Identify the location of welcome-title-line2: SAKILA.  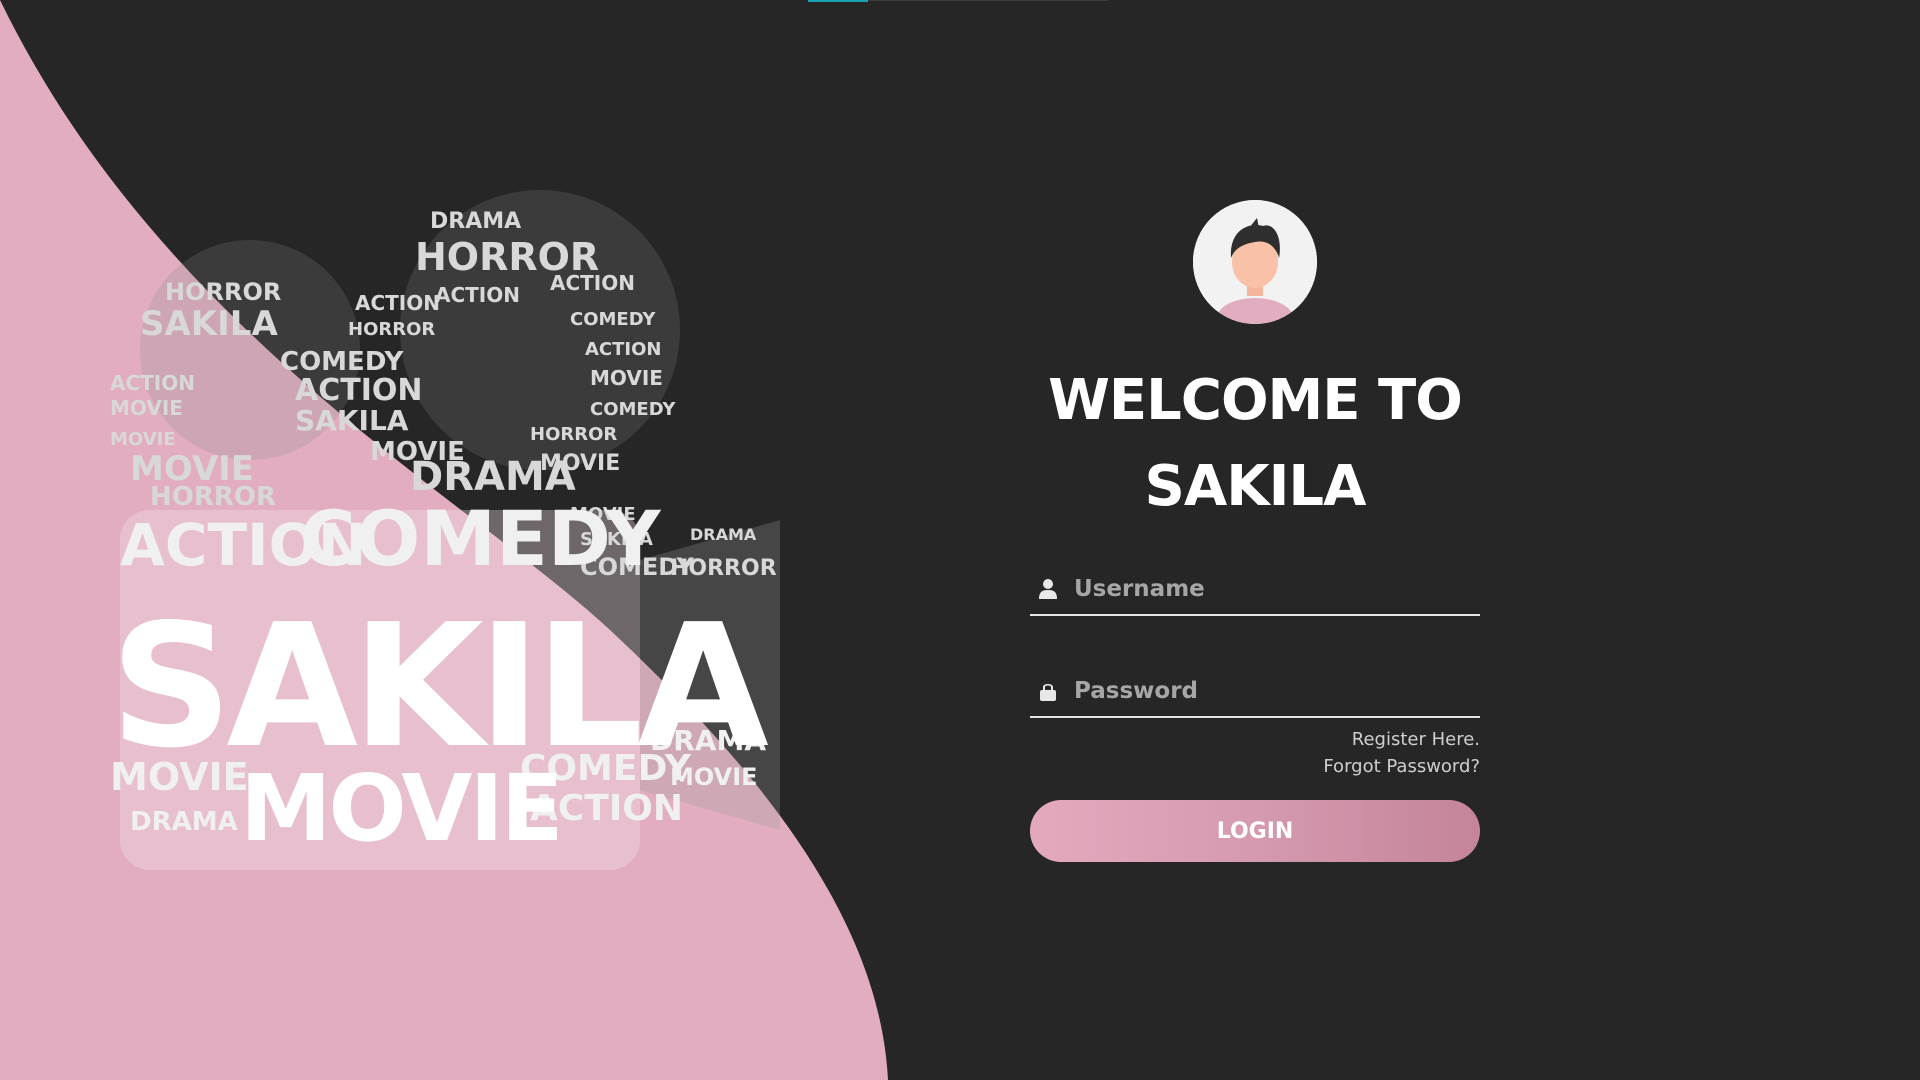
(1255, 486).